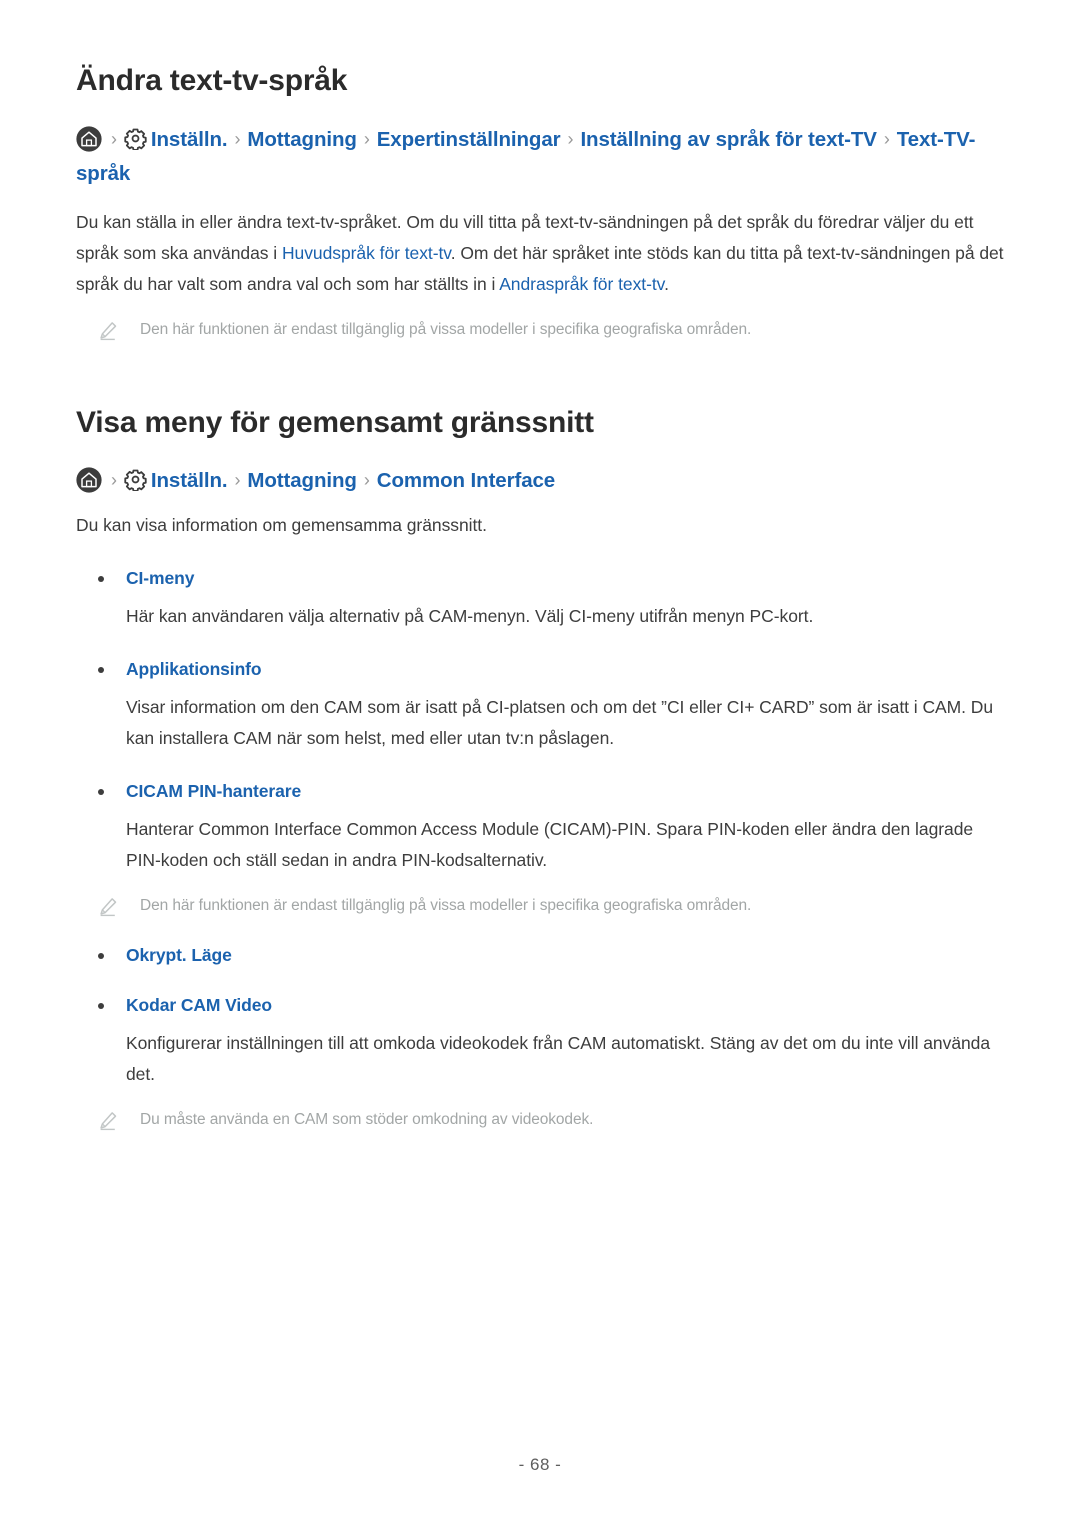  Describe the element at coordinates (179, 955) in the screenshot. I see `list-item-label-okrypt-lage: Okrypt. Läge` at that location.